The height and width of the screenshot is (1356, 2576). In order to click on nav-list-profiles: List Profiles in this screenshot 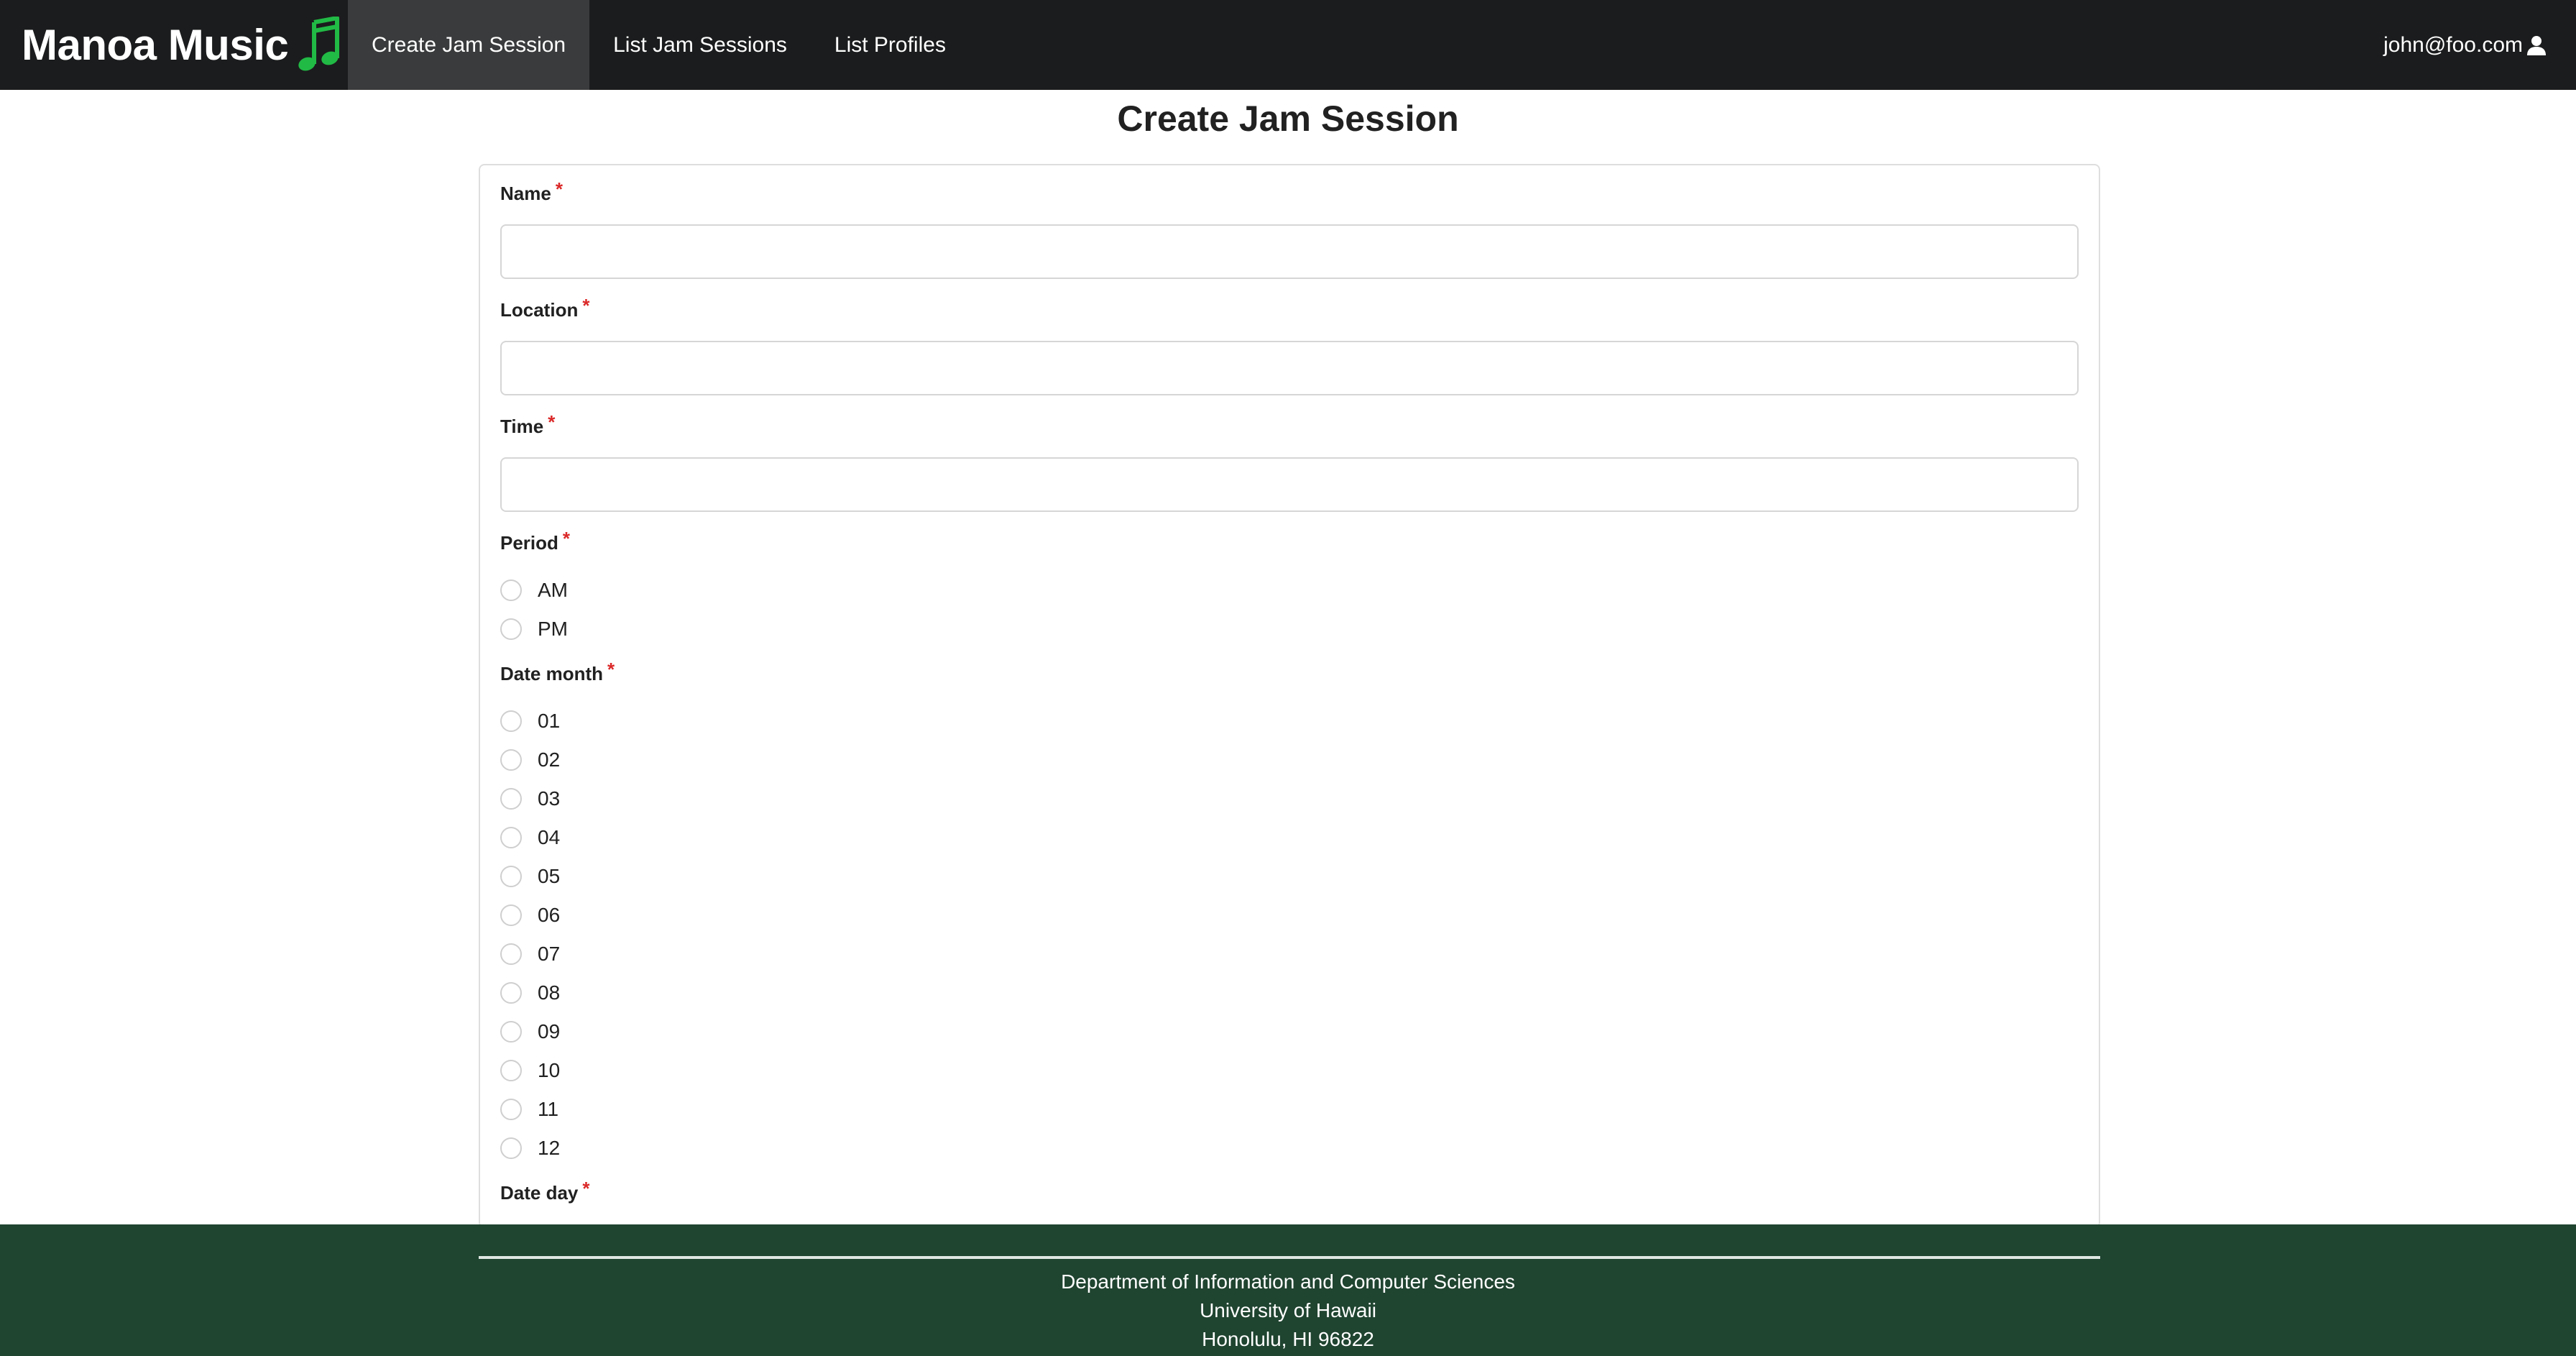, I will do `click(890, 45)`.